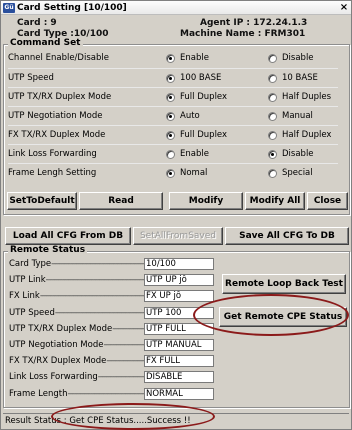 The width and height of the screenshot is (352, 430). I want to click on command-row-label: UTP TX/RX Duplex Mode, so click(60, 97).